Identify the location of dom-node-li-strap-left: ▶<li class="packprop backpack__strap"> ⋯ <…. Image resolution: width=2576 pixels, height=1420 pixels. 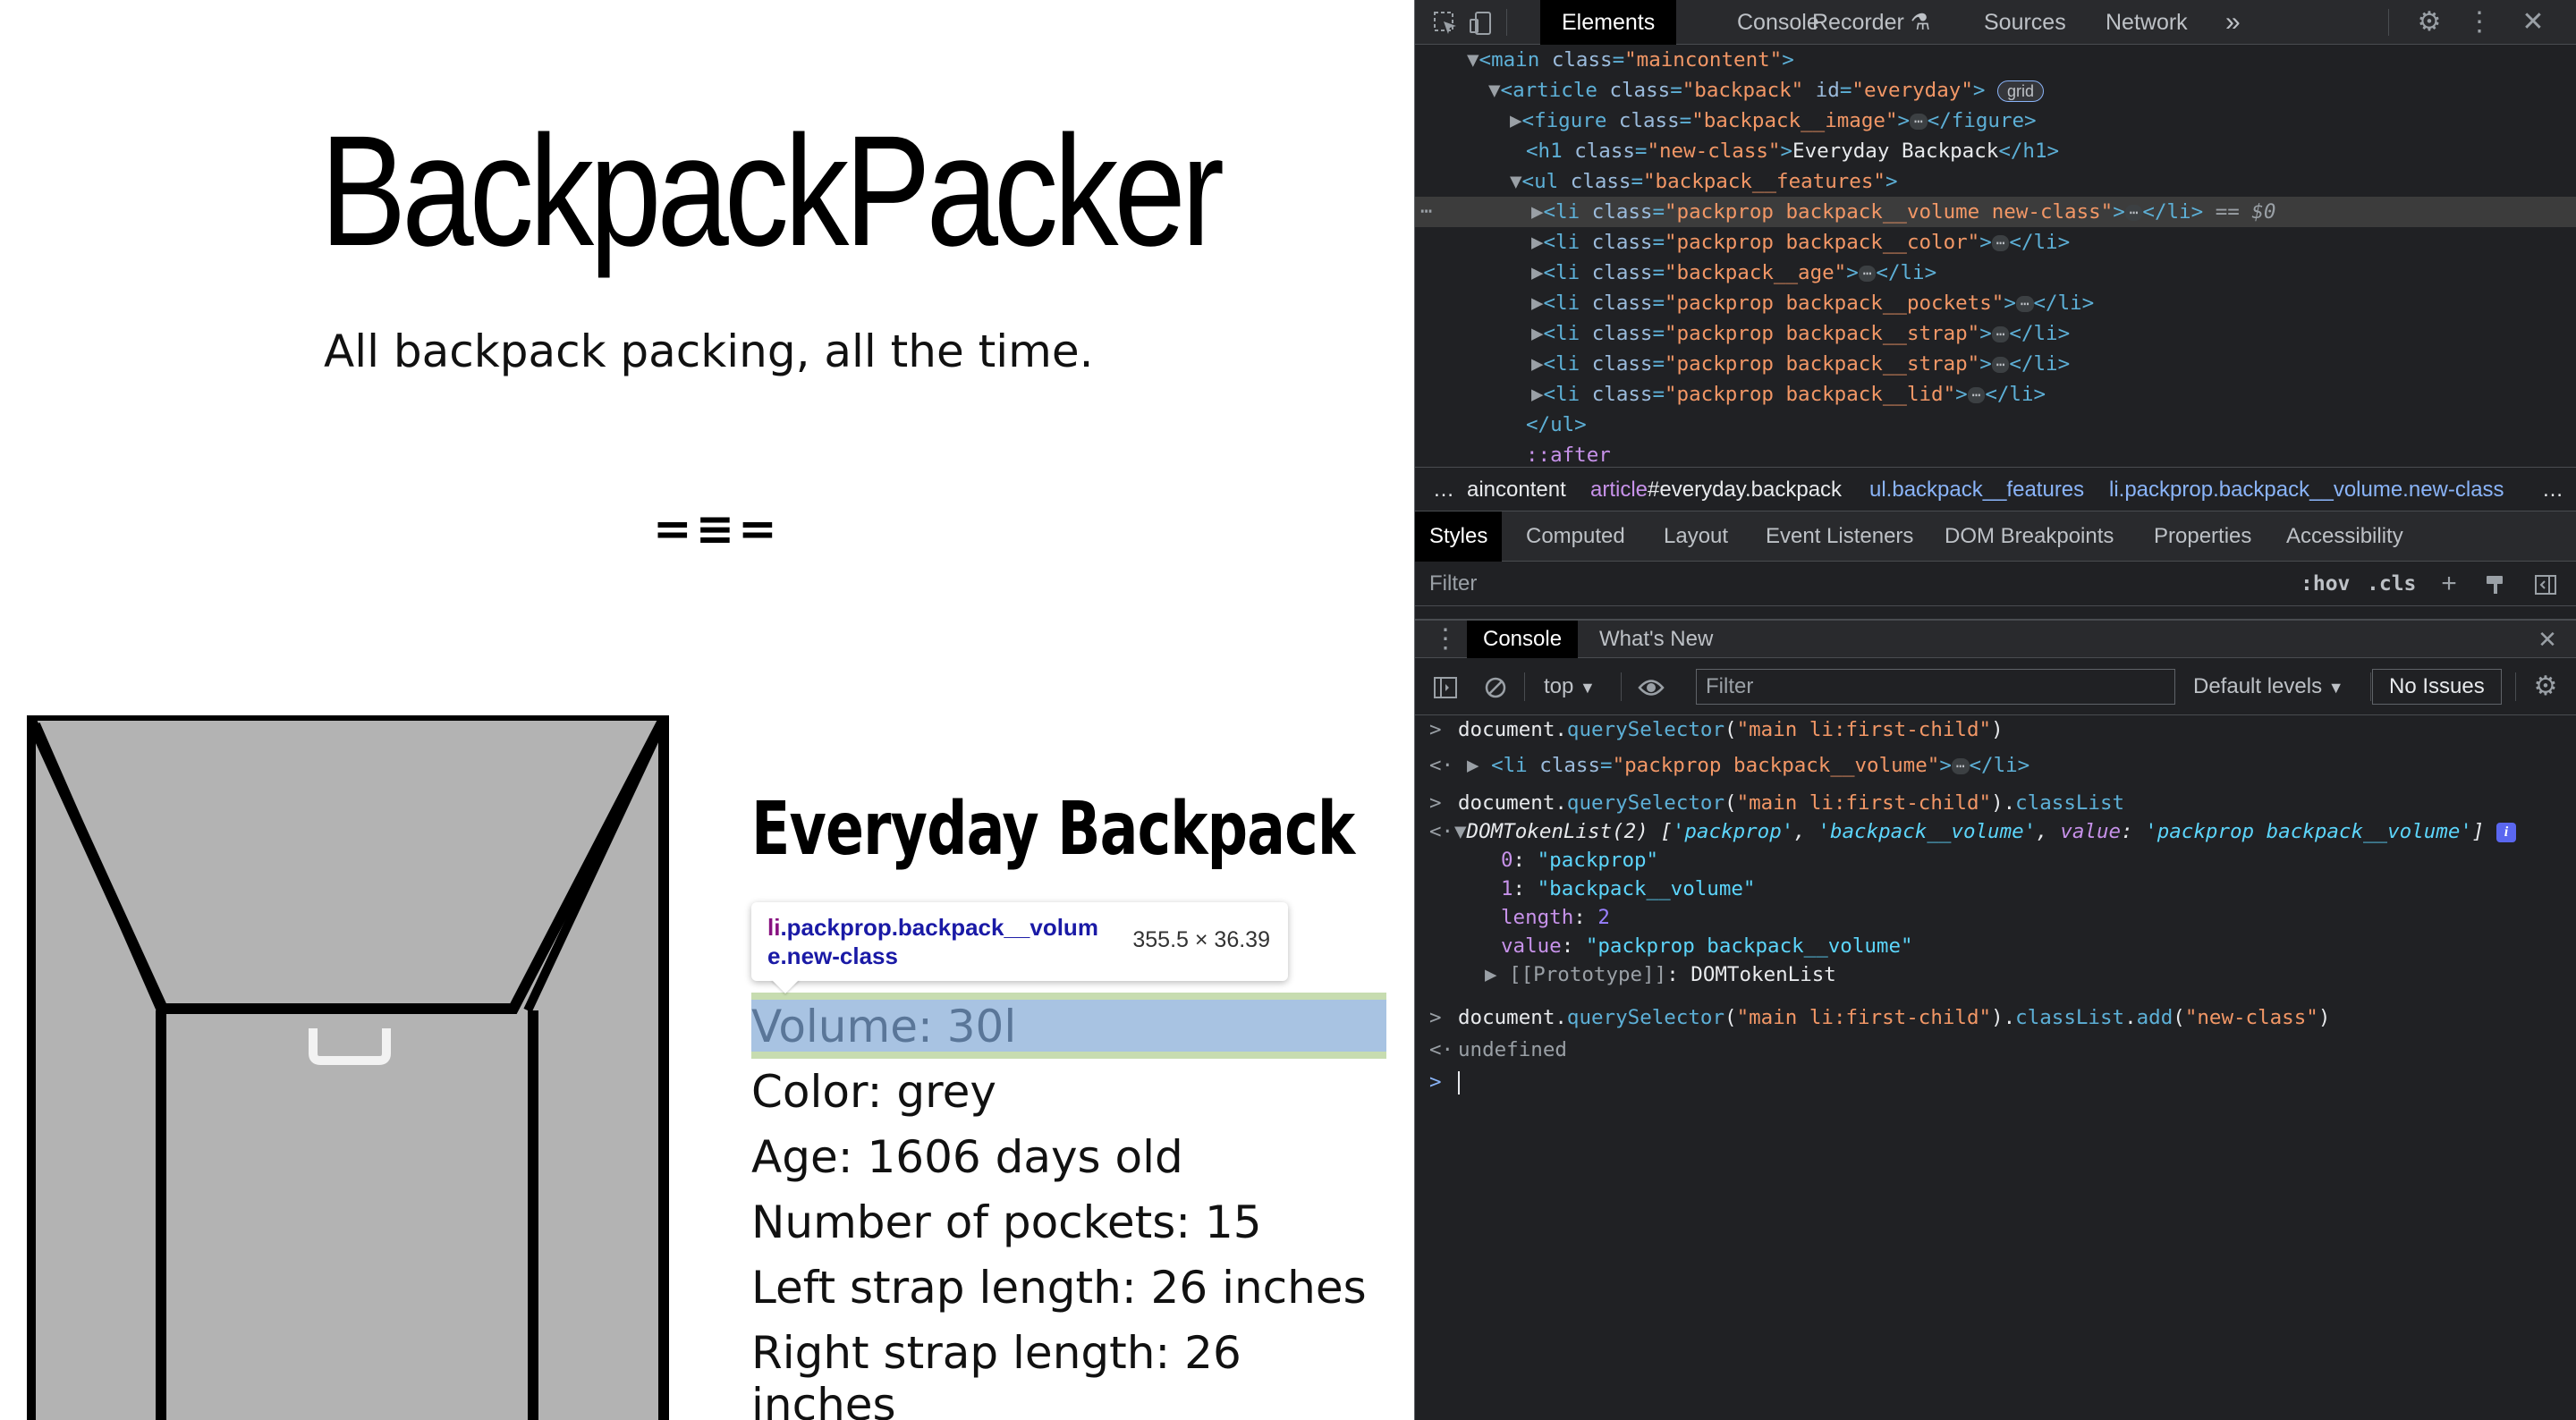
(1995, 334).